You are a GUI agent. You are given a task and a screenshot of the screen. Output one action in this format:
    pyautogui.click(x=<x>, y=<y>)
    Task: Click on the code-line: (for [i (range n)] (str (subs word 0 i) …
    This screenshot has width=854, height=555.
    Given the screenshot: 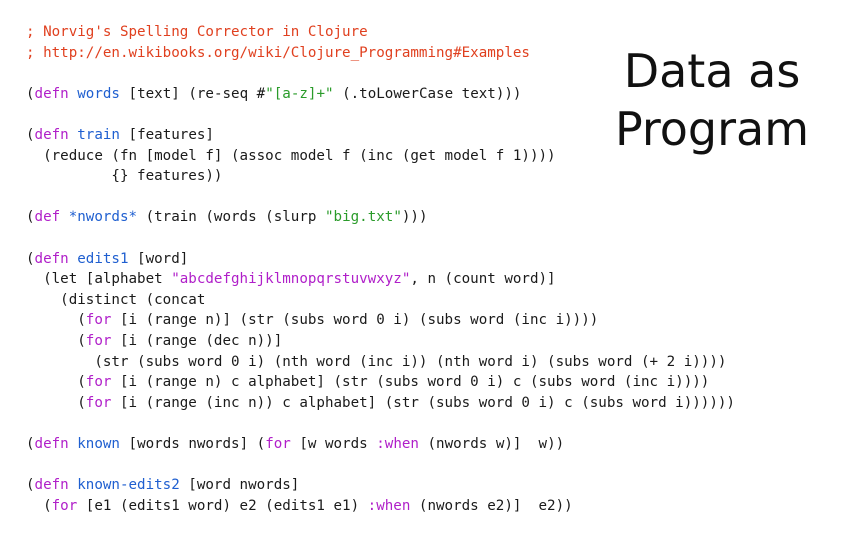 What is the action you would take?
    pyautogui.click(x=380, y=320)
    